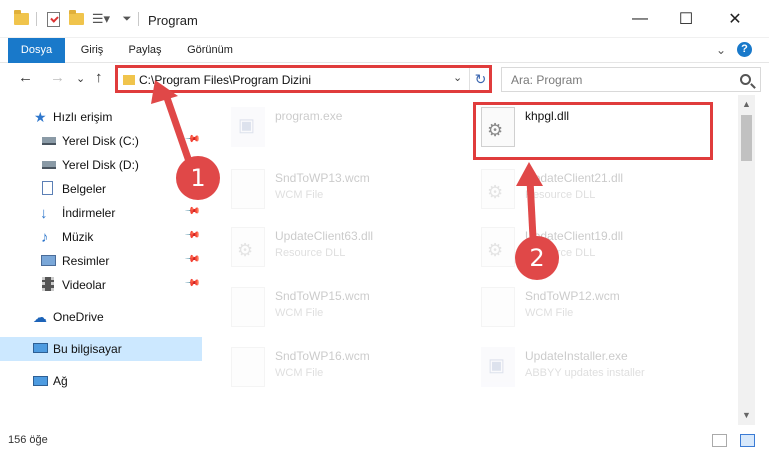 This screenshot has width=769, height=469. What do you see at coordinates (529, 174) in the screenshot?
I see `arrow-2-head` at bounding box center [529, 174].